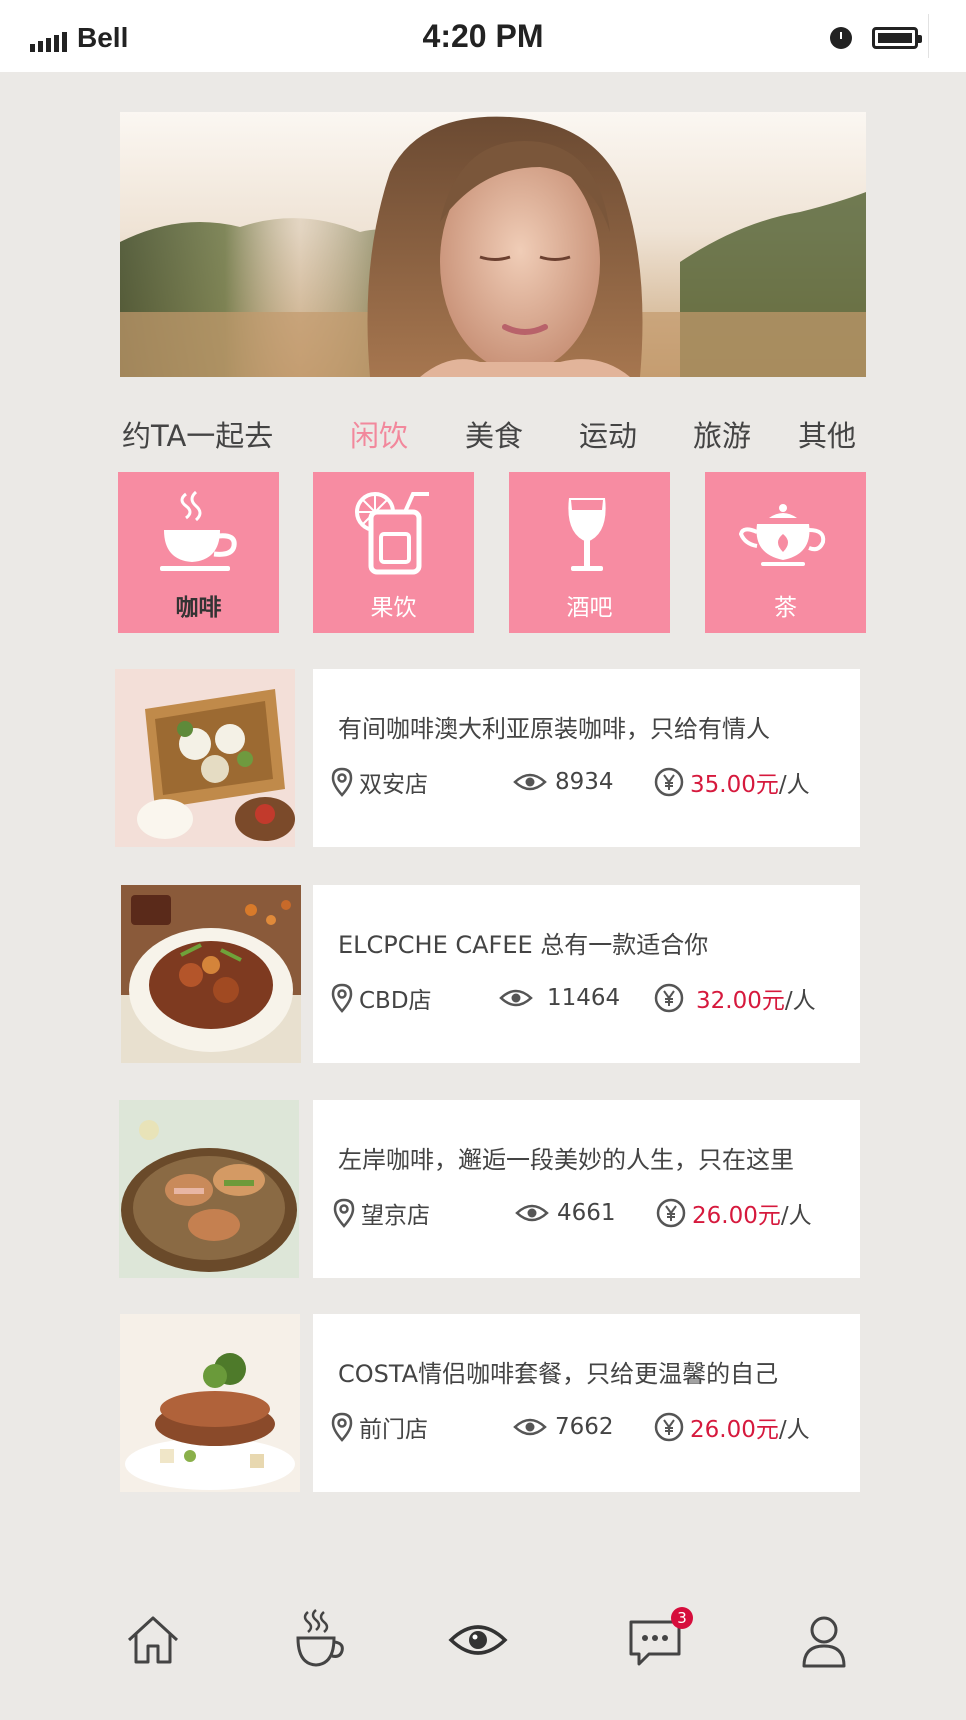  I want to click on listing-title: ELCPCHE CAFEE 总有一款适合你, so click(523, 945).